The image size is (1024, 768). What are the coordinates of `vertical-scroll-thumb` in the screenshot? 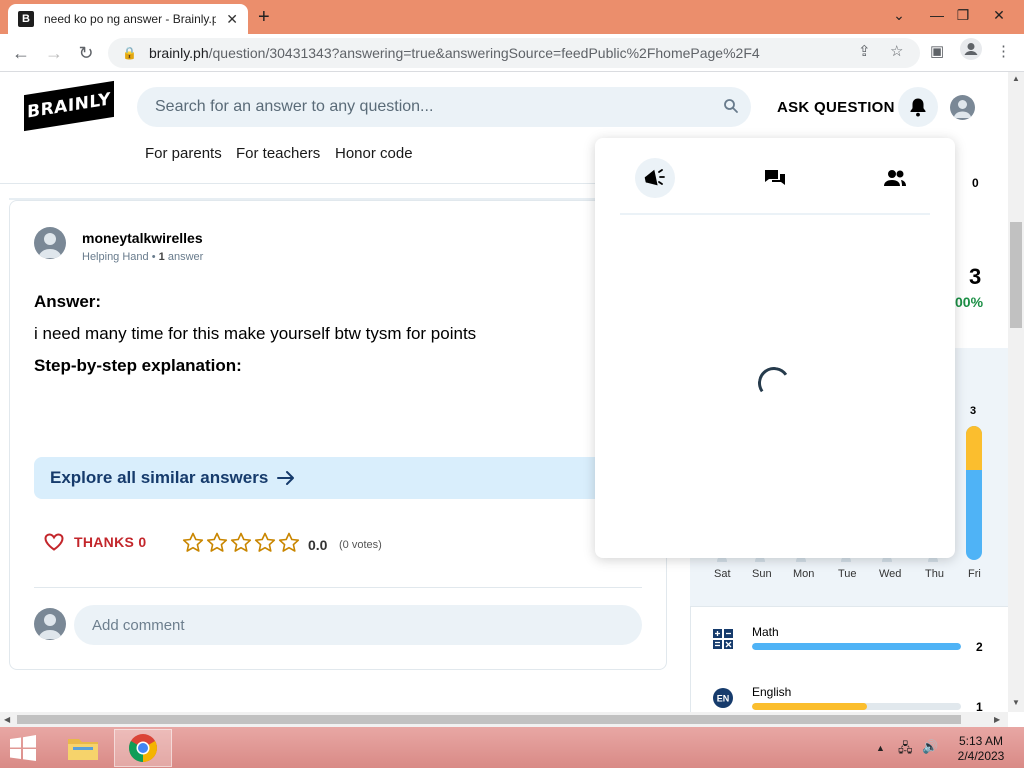 It's located at (1016, 275).